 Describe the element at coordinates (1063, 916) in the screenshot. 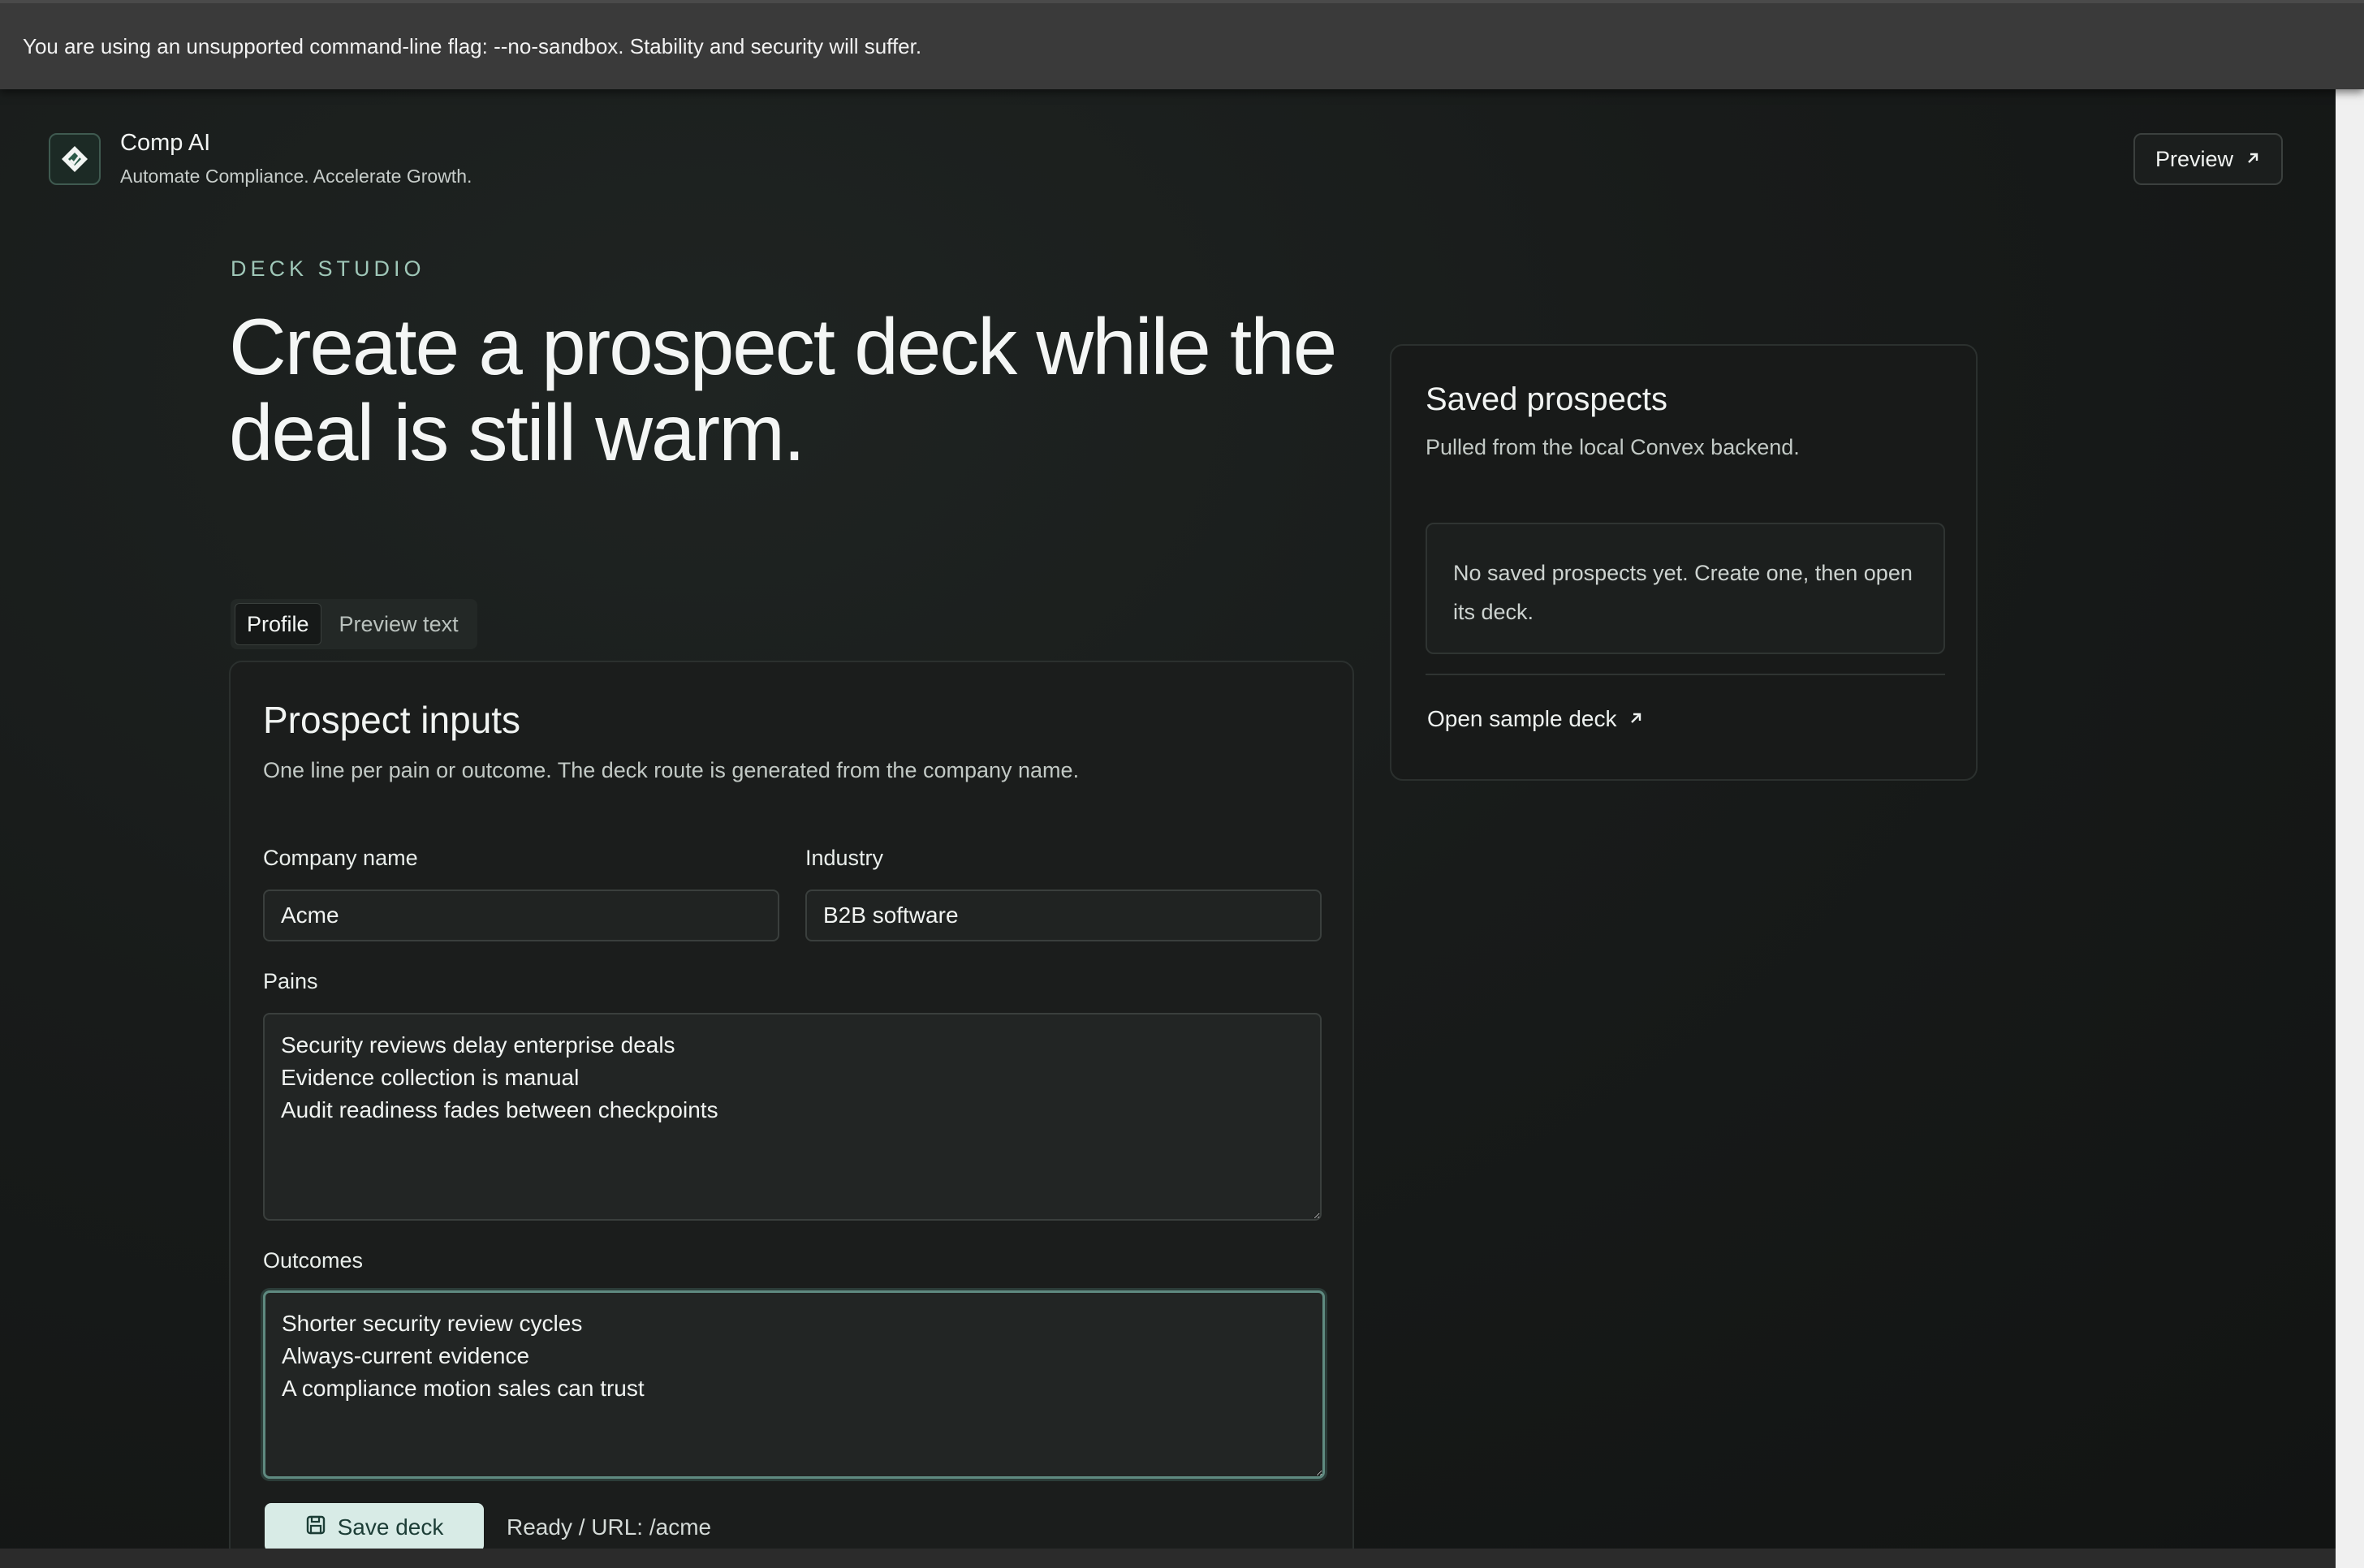

I see `industry-input` at that location.